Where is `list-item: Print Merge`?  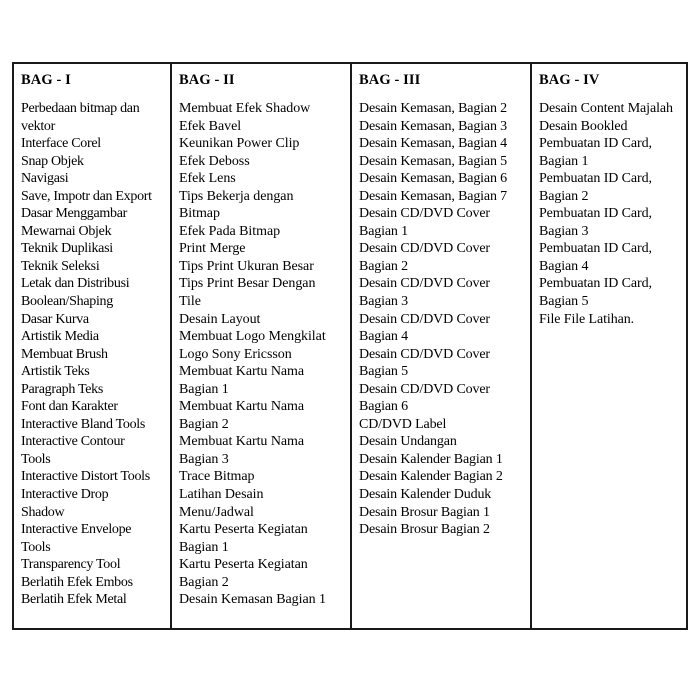 list-item: Print Merge is located at coordinates (212, 249).